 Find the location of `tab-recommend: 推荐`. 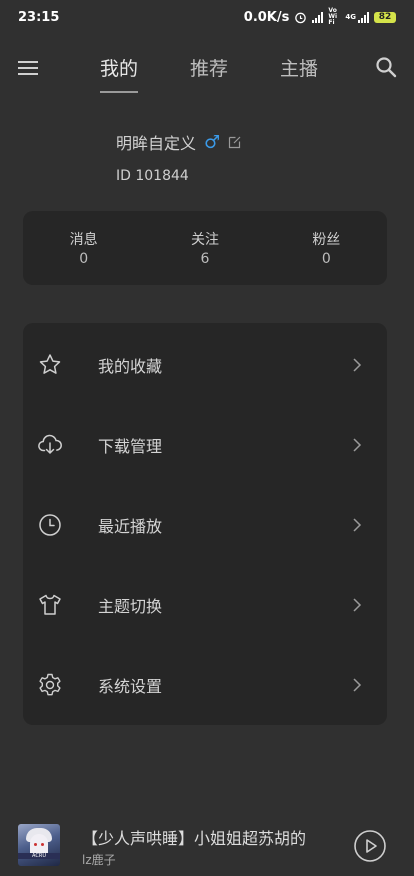

tab-recommend: 推荐 is located at coordinates (209, 67).